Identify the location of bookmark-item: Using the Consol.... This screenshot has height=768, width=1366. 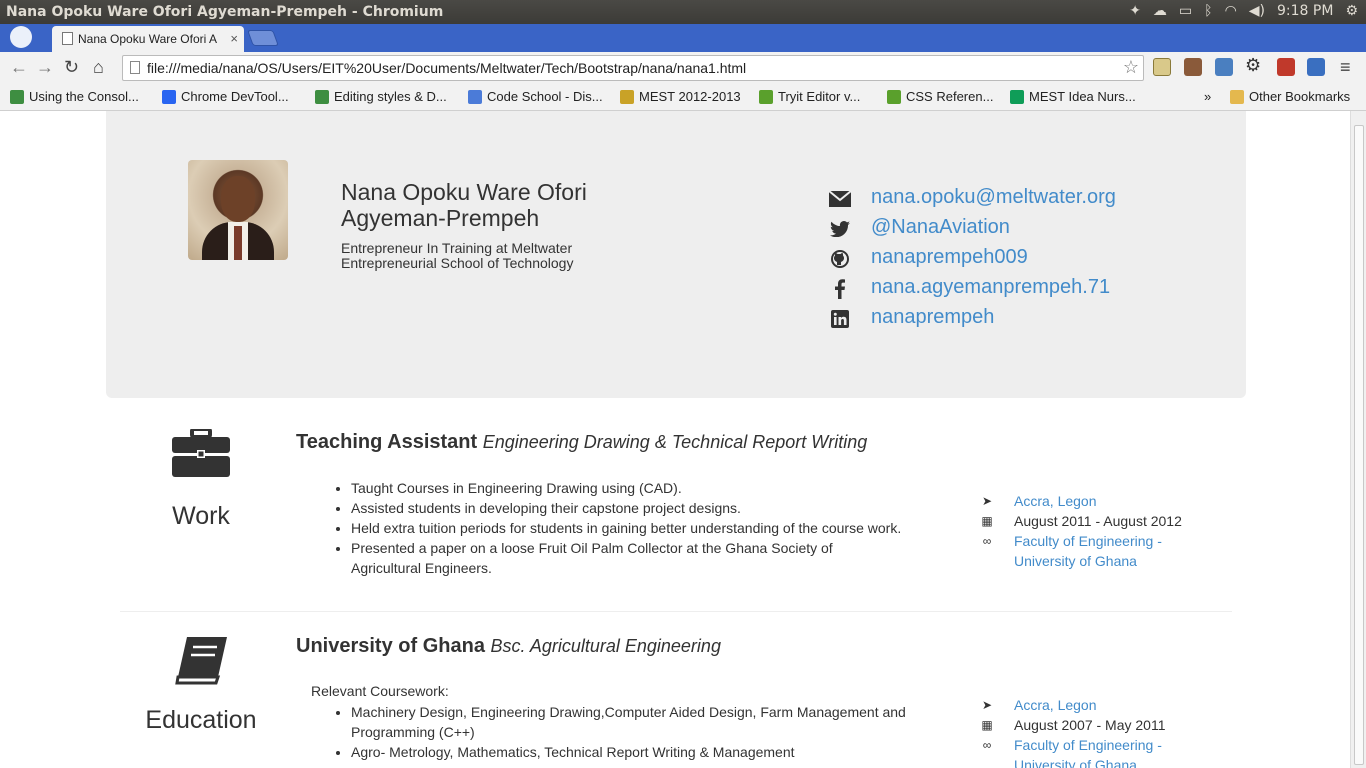
(74, 96).